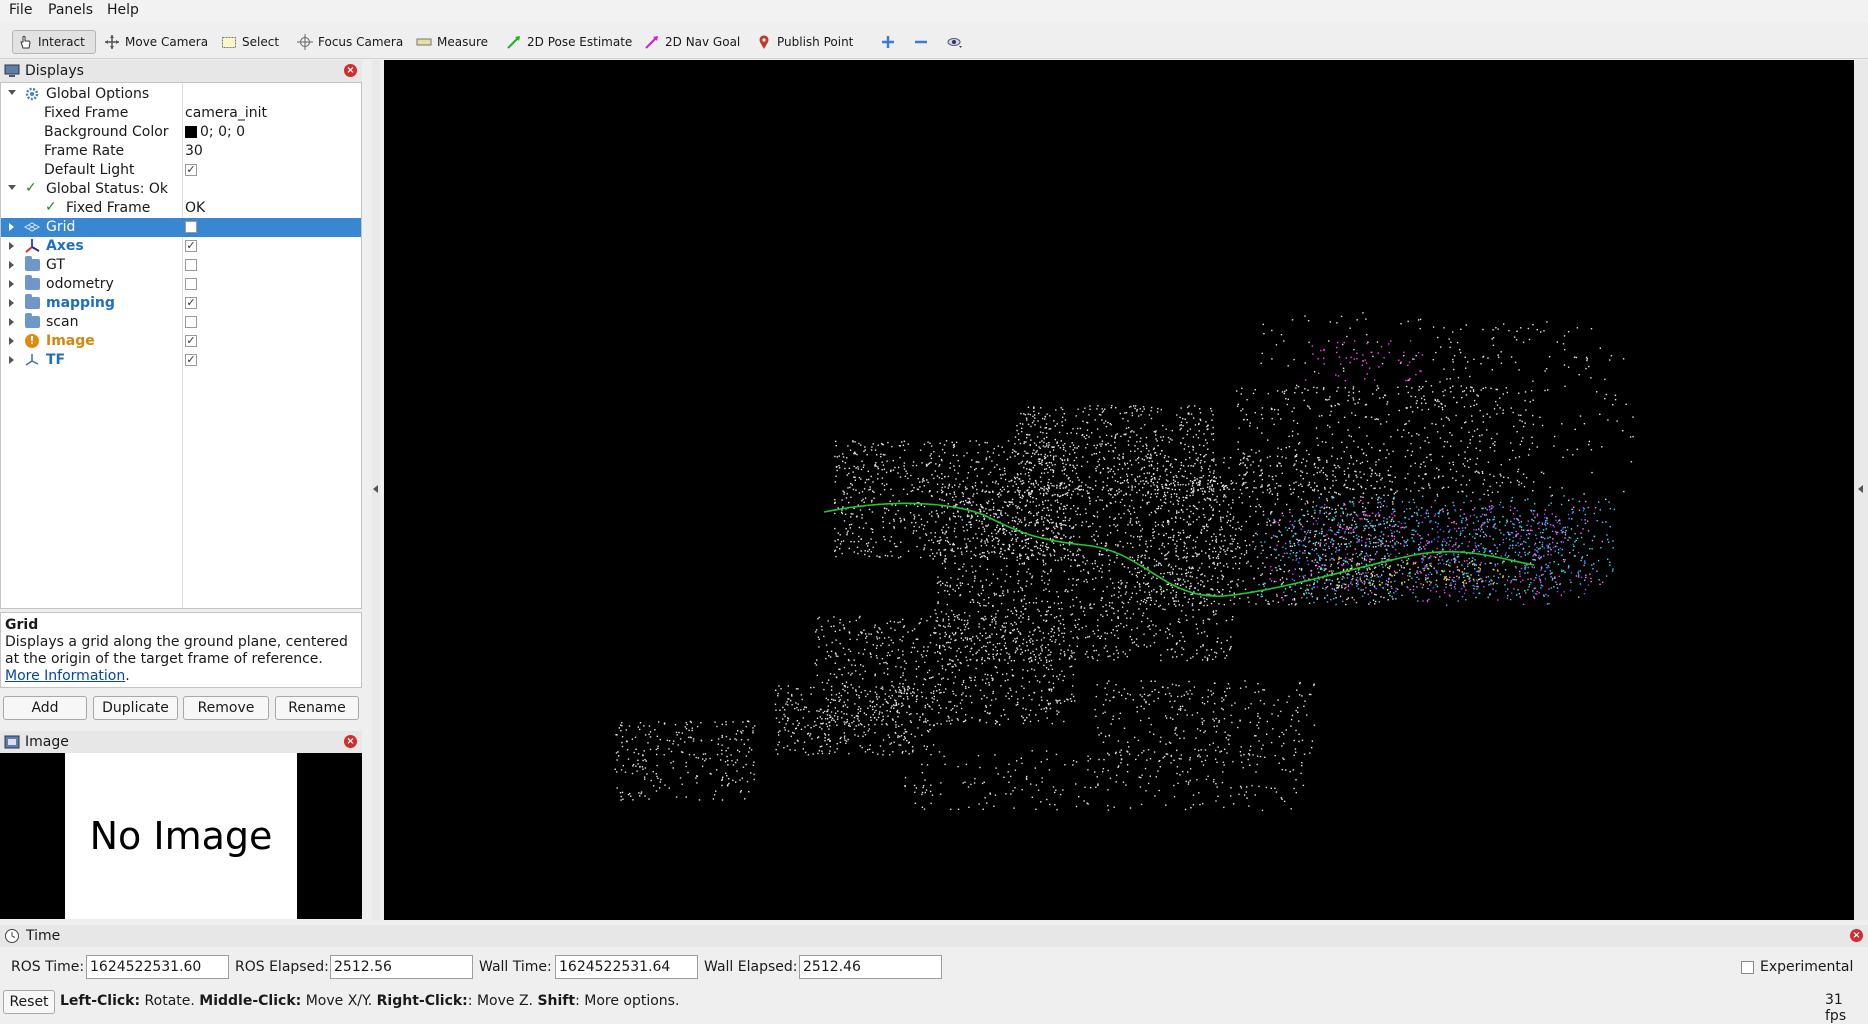 The width and height of the screenshot is (1868, 1024). I want to click on default-light-label: Default Light, so click(89, 170).